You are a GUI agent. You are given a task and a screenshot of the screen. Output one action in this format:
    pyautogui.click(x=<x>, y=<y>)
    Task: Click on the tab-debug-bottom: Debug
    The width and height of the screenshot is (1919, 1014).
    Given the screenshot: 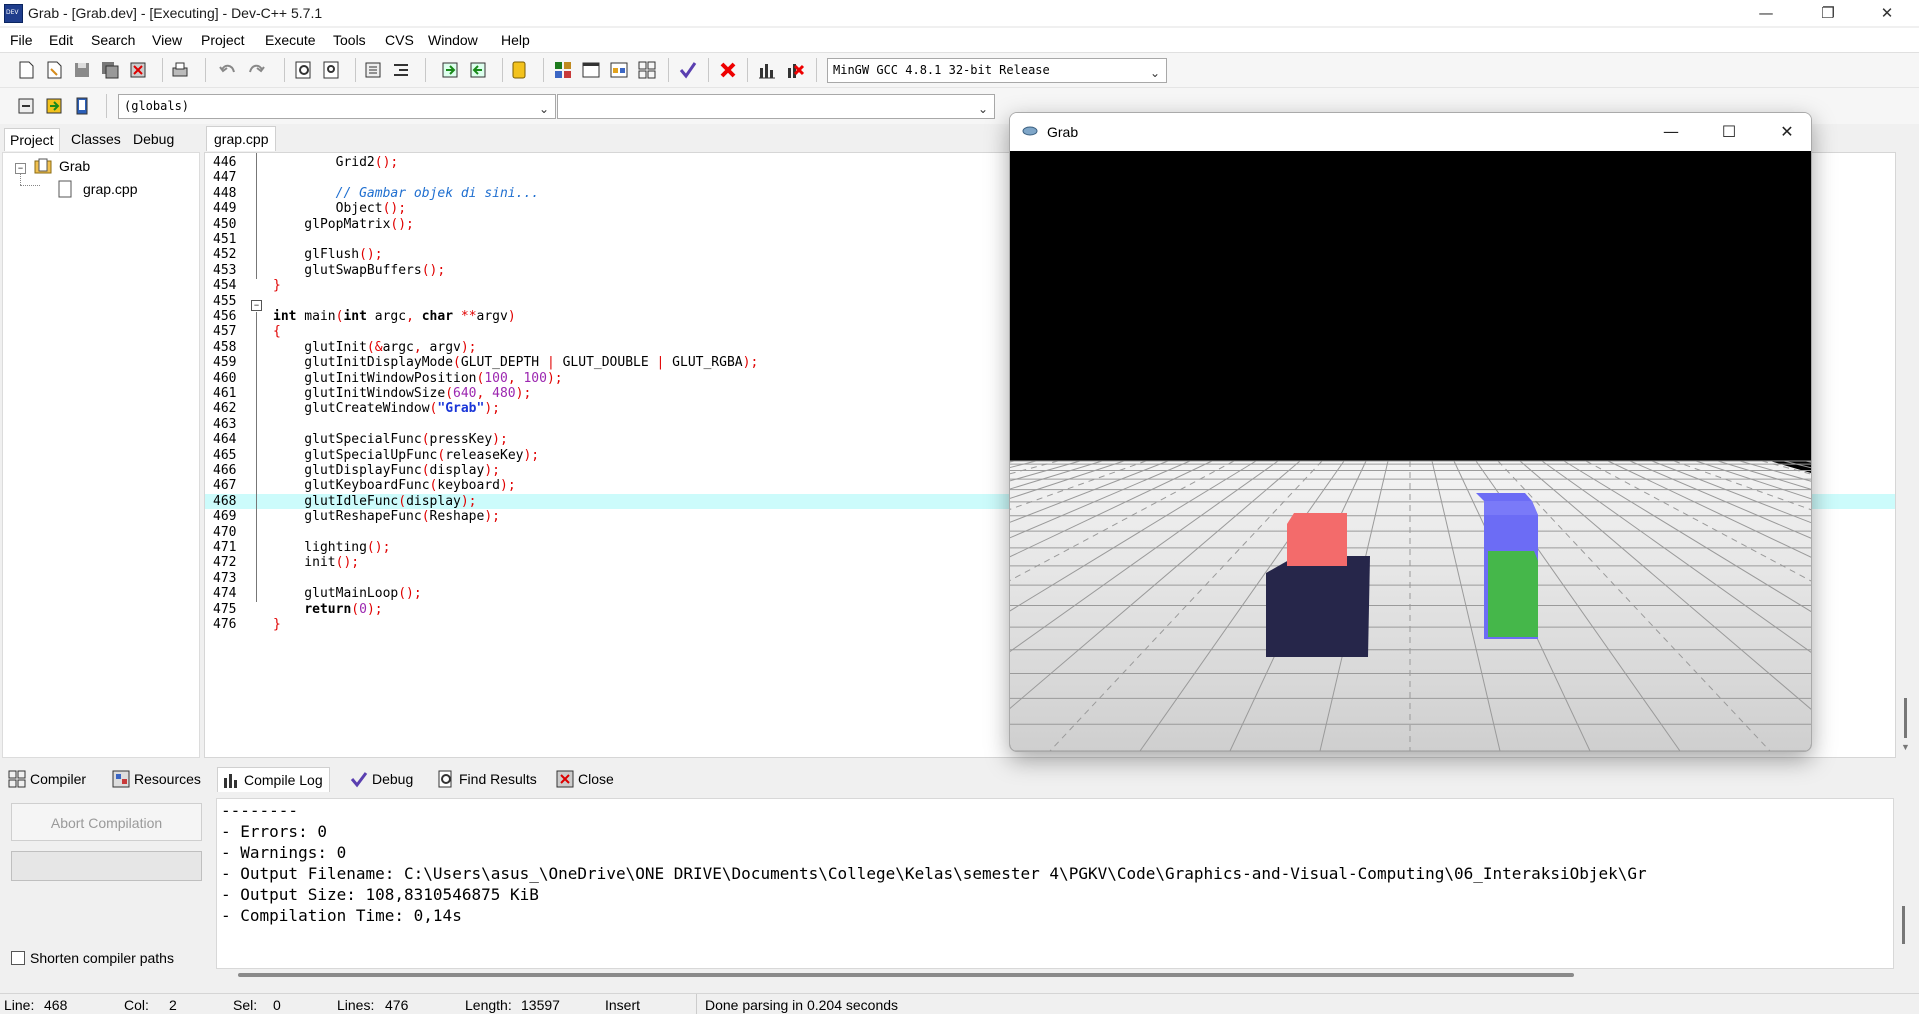 What is the action you would take?
    pyautogui.click(x=382, y=779)
    